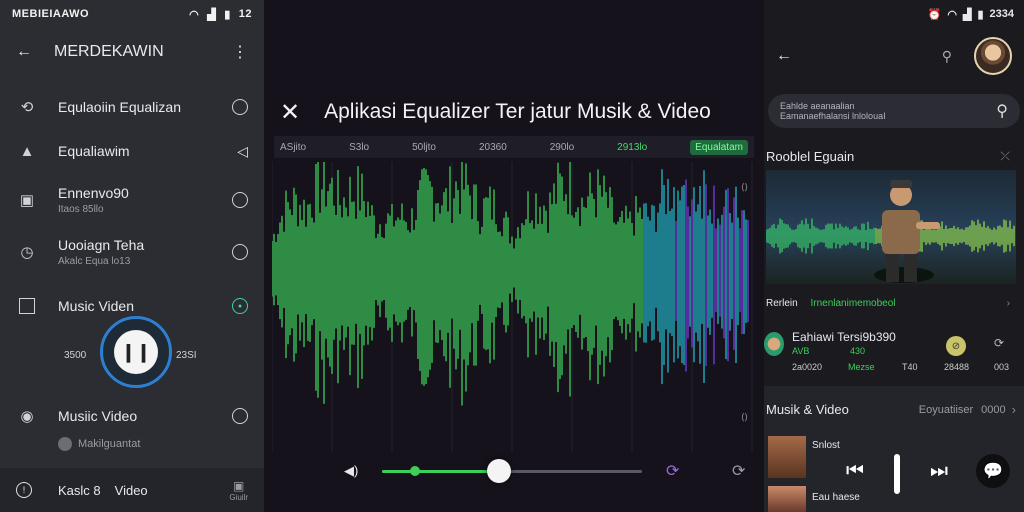 The height and width of the screenshot is (512, 1024). Describe the element at coordinates (99, 444) in the screenshot. I see `sublabel-row: Makilguantat` at that location.